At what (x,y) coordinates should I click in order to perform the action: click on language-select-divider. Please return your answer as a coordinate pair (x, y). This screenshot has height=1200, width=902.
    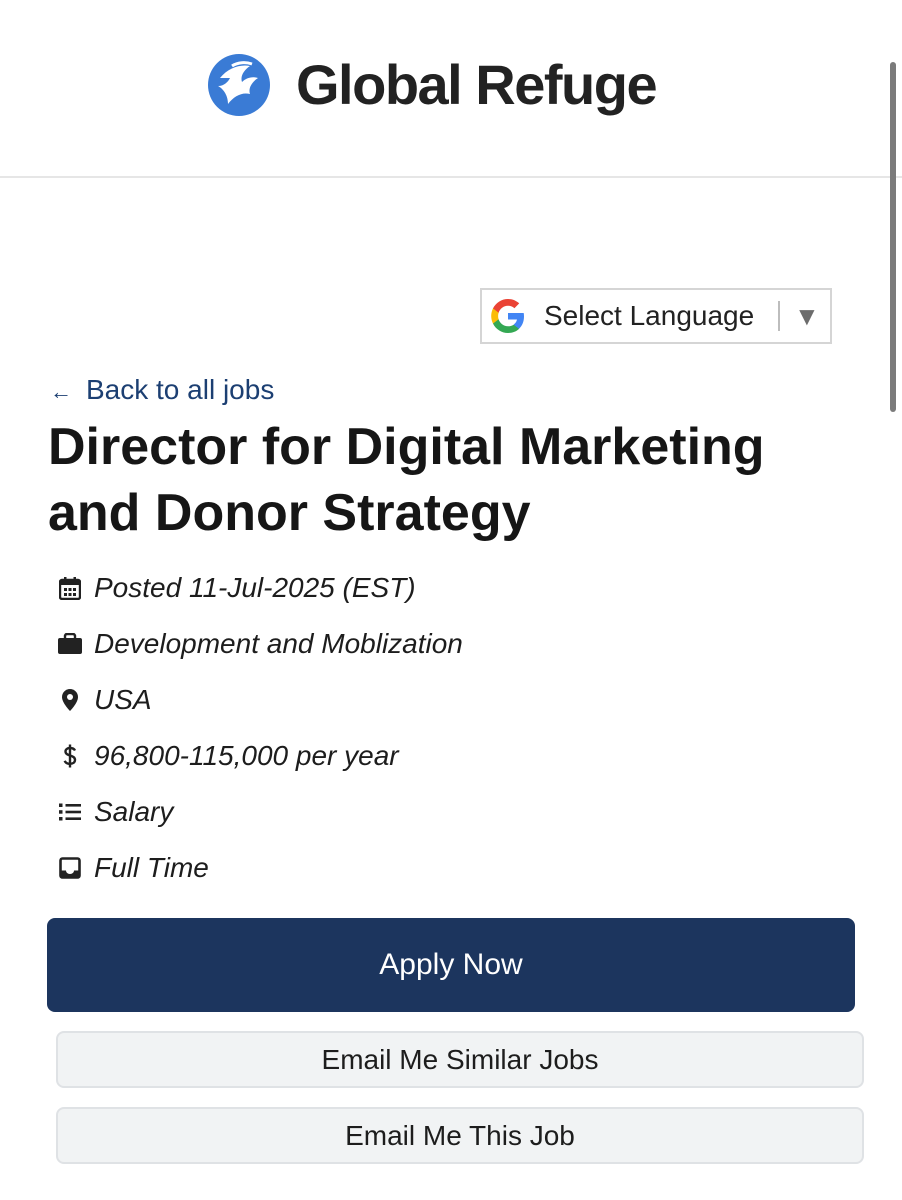
    Looking at the image, I should click on (779, 316).